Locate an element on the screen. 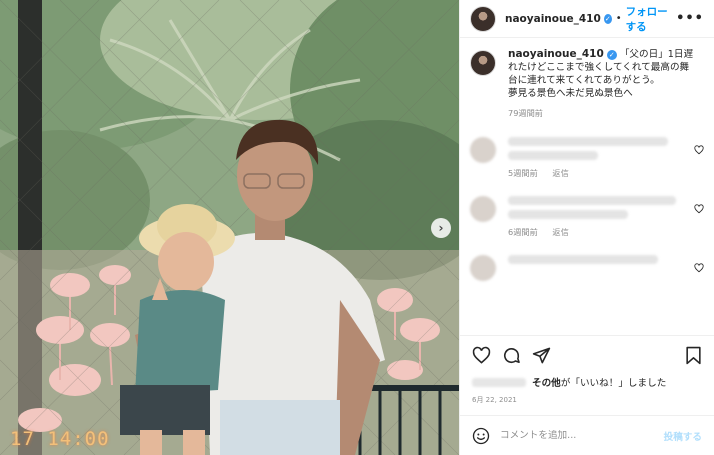 This screenshot has height=455, width=714. share-icon is located at coordinates (541, 355).